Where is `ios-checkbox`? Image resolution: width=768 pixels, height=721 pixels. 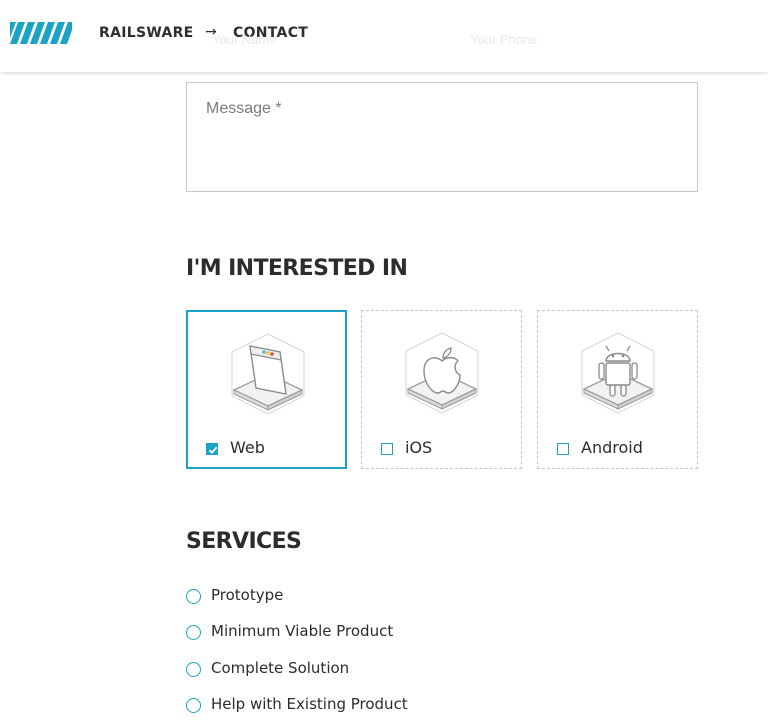 ios-checkbox is located at coordinates (387, 449).